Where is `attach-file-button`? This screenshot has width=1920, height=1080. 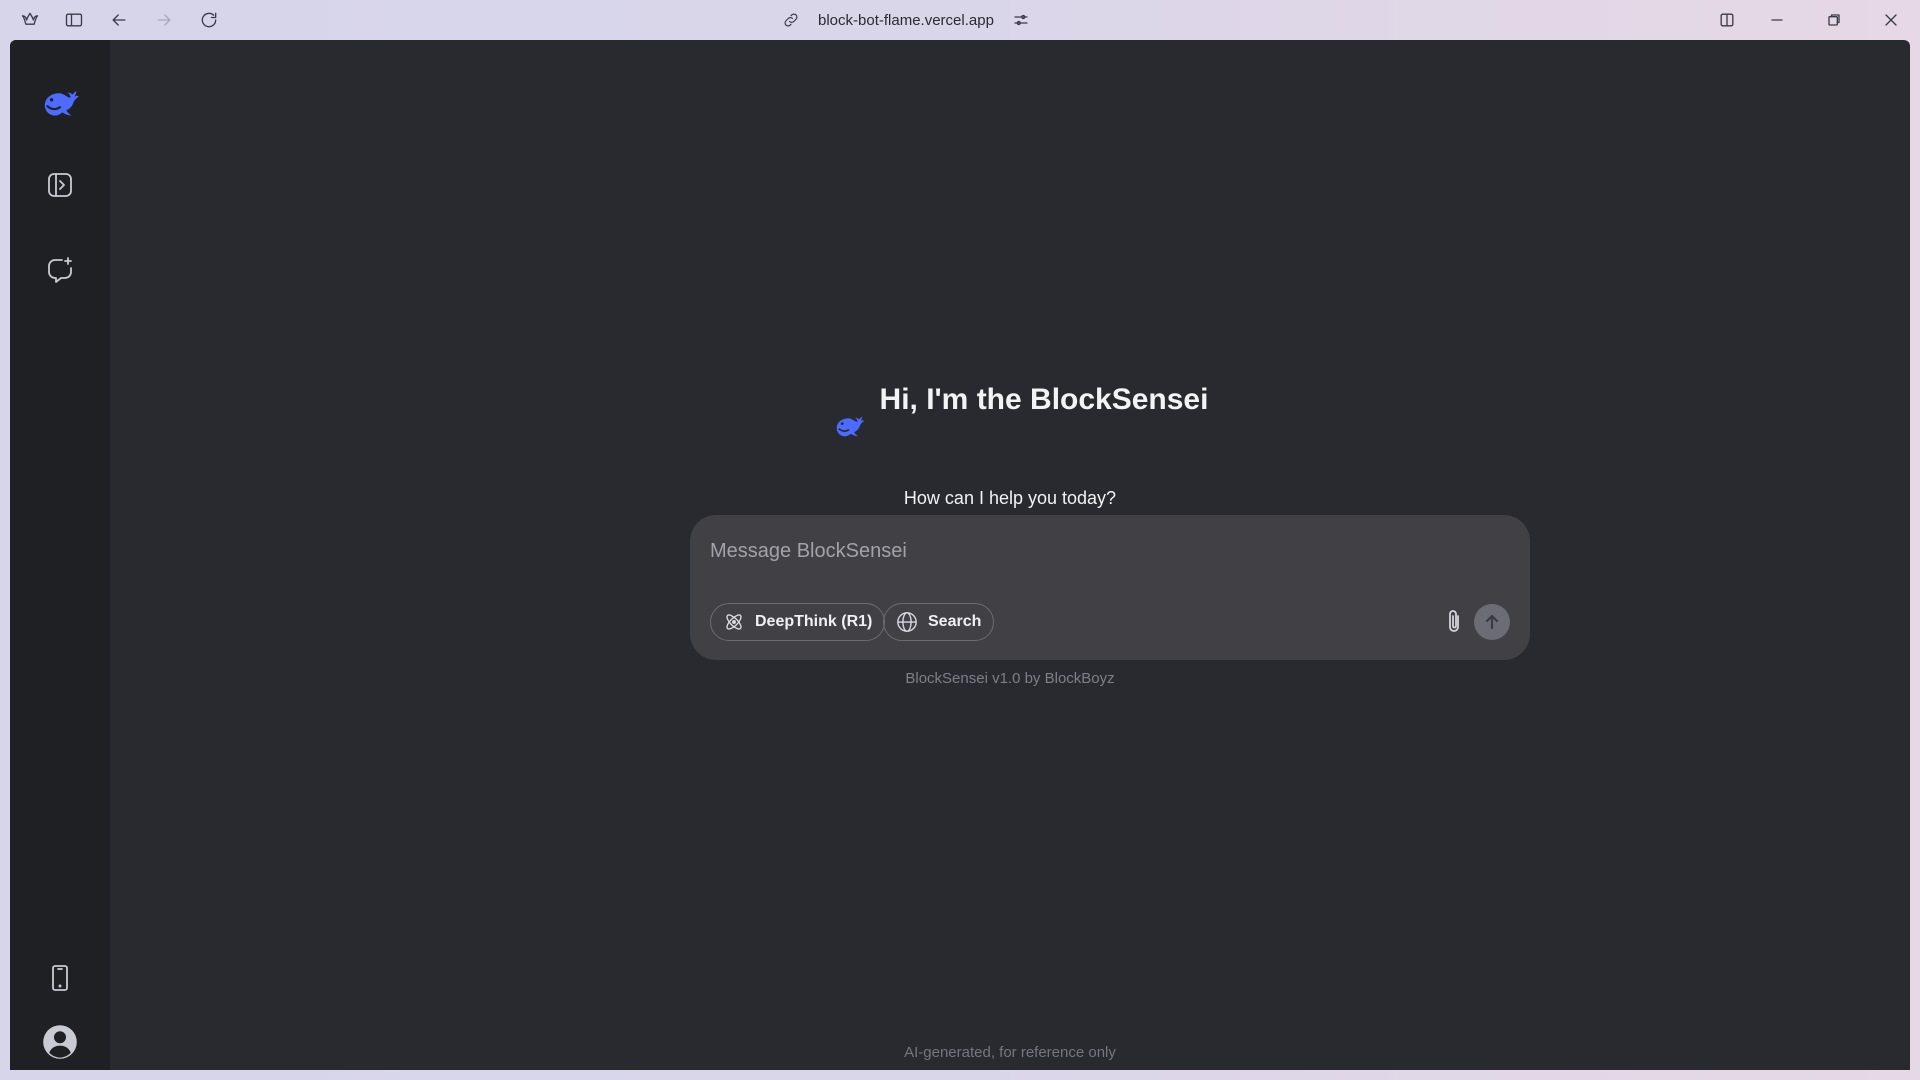 attach-file-button is located at coordinates (1454, 622).